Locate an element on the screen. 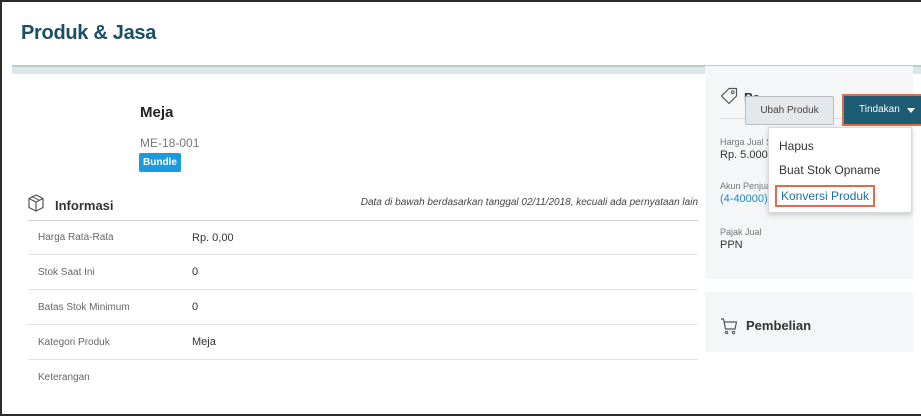 The height and width of the screenshot is (416, 921). action-dropdown-button: Tindakan is located at coordinates (881, 110).